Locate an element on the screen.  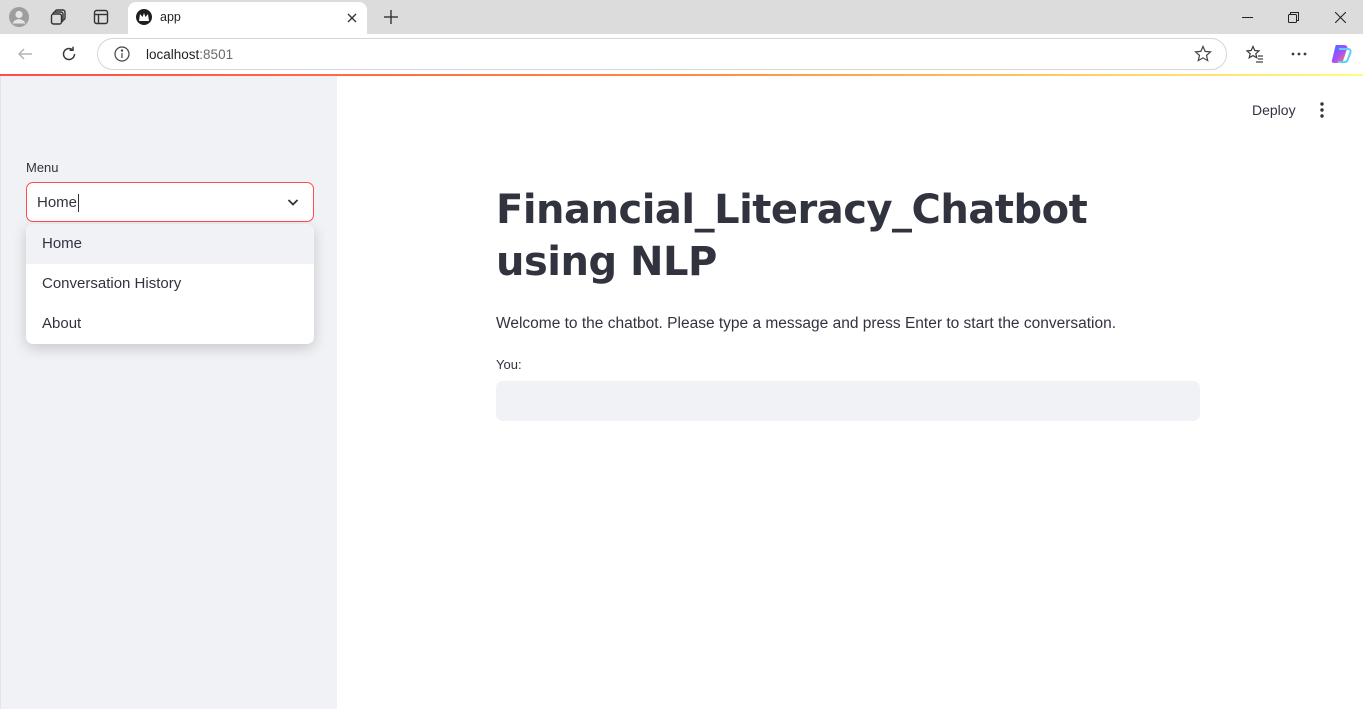
menu-option-about: About is located at coordinates (170, 324).